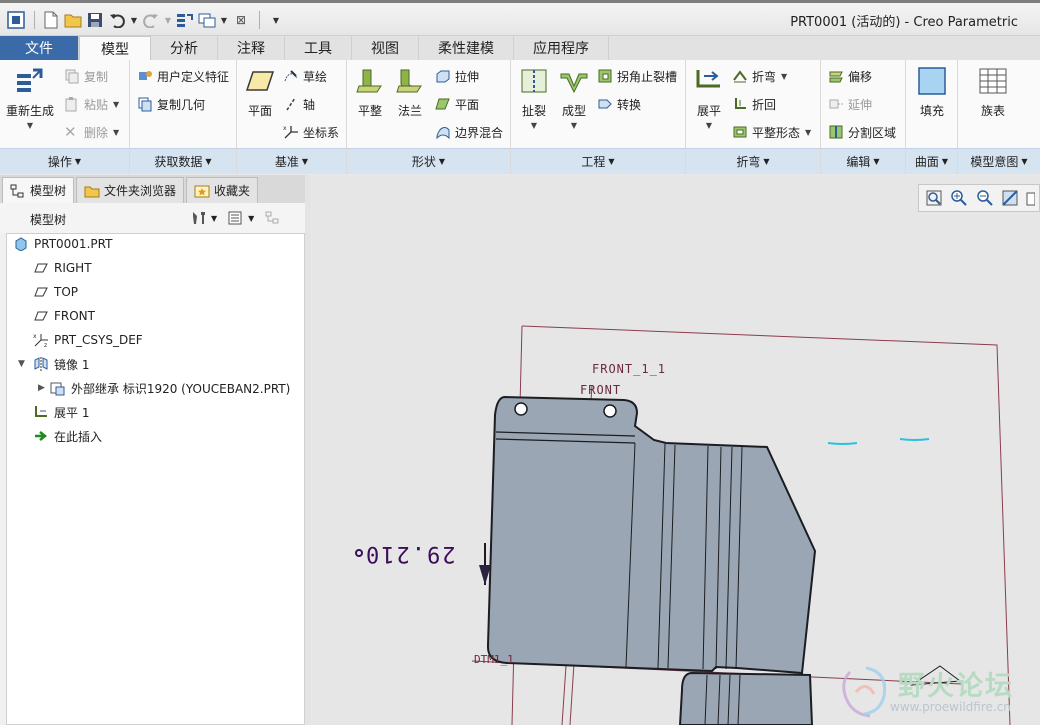 This screenshot has height=725, width=1040. Describe the element at coordinates (21, 364) in the screenshot. I see `collapse-icon: ▼` at that location.